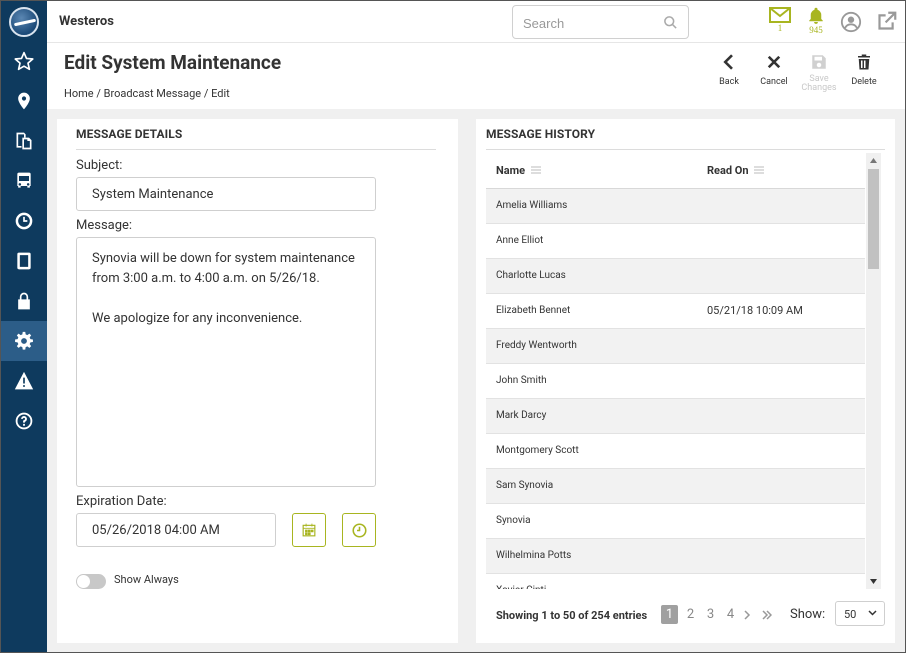 This screenshot has height=653, width=906. I want to click on expiration-date-label: Expiration Date:, so click(121, 501).